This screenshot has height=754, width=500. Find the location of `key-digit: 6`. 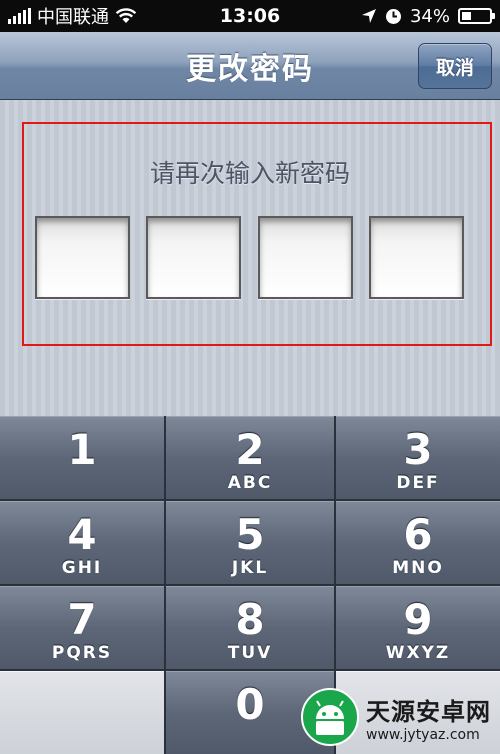

key-digit: 6 is located at coordinates (418, 534).